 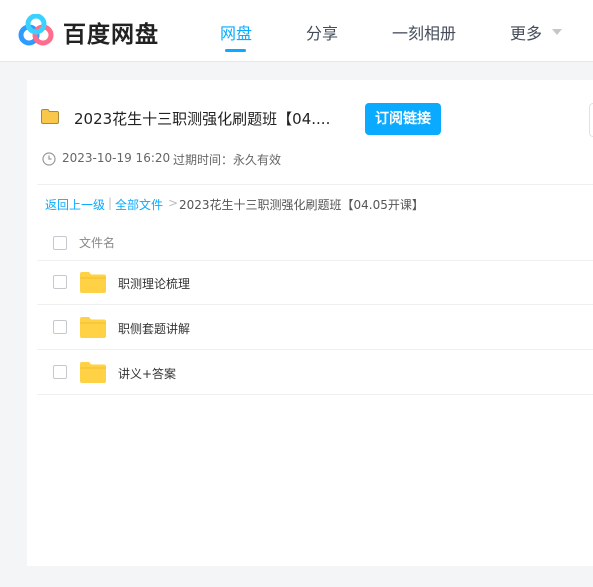 What do you see at coordinates (75, 204) in the screenshot?
I see `breadcrumb-back-link: 返回上一级` at bounding box center [75, 204].